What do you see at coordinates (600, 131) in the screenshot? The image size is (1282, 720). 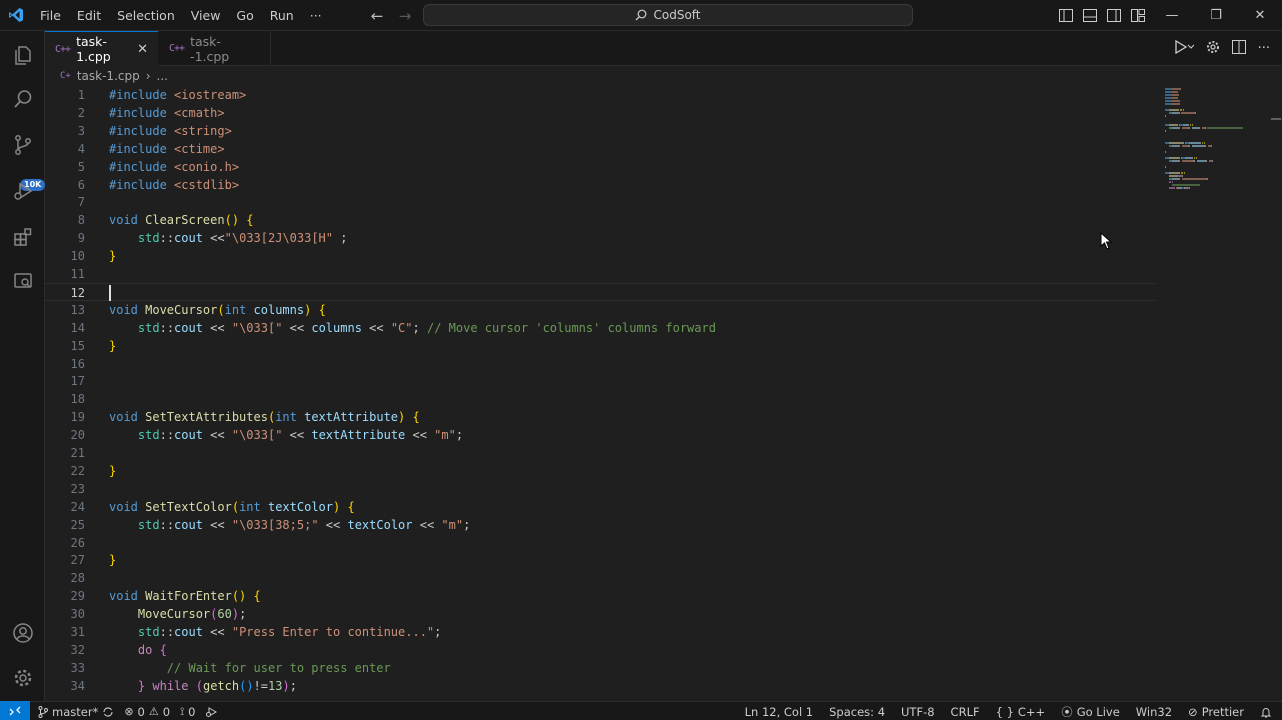 I see `code-line: 3 #include <string>` at bounding box center [600, 131].